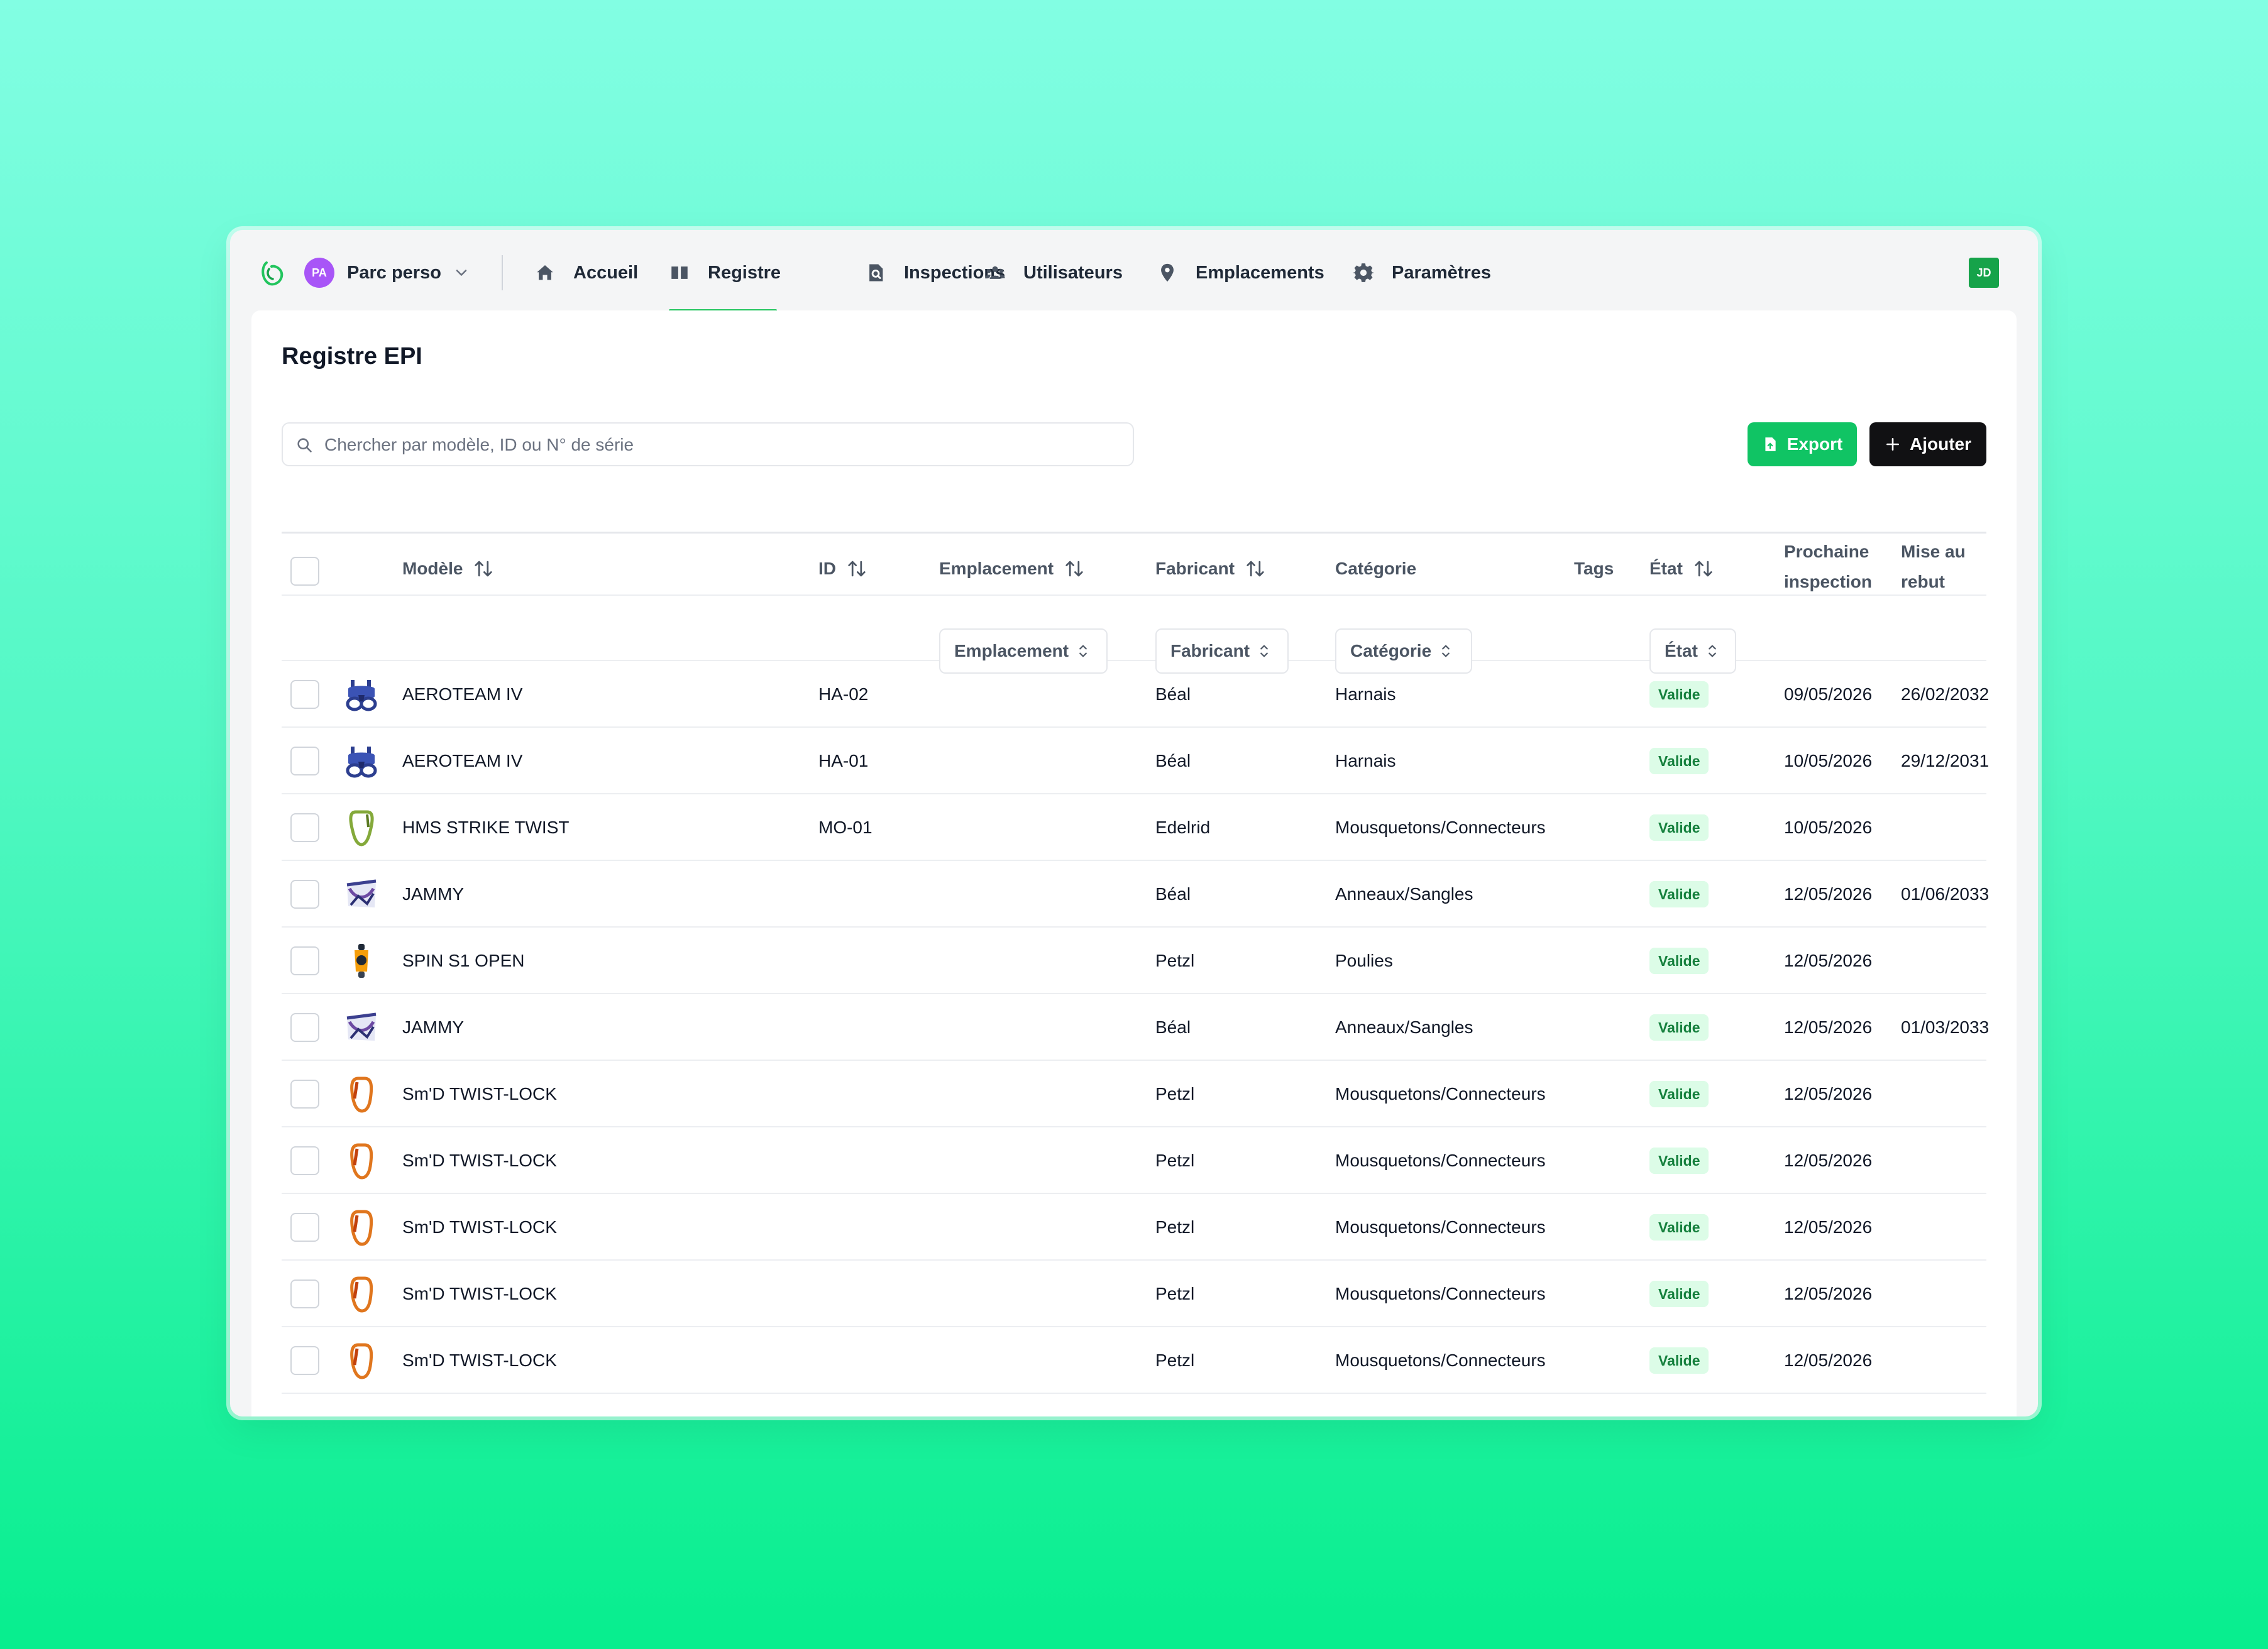  Describe the element at coordinates (1946, 1027) in the screenshot. I see `cell-retire: 01/03/2033` at that location.